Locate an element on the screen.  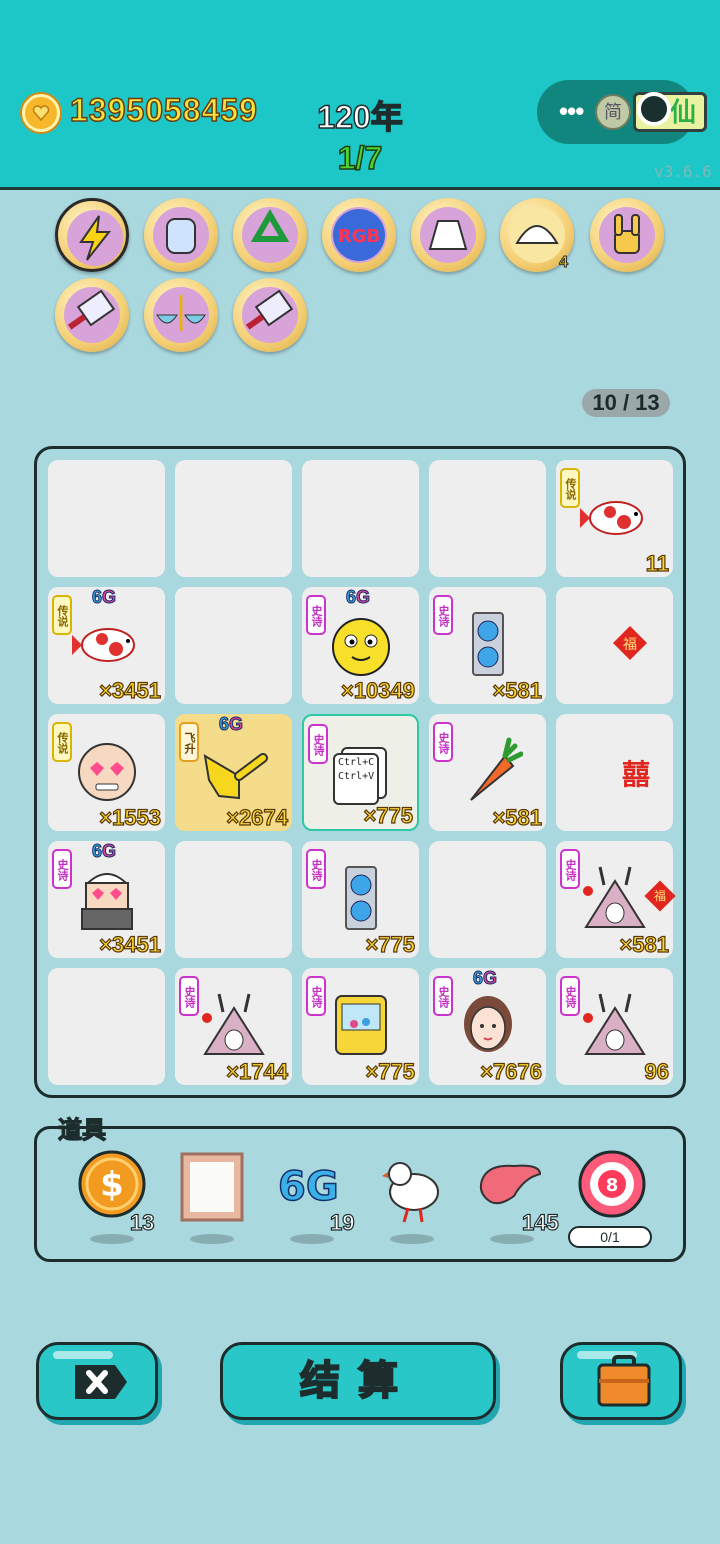
target-8-icon: 8 is located at coordinates (612, 1188).